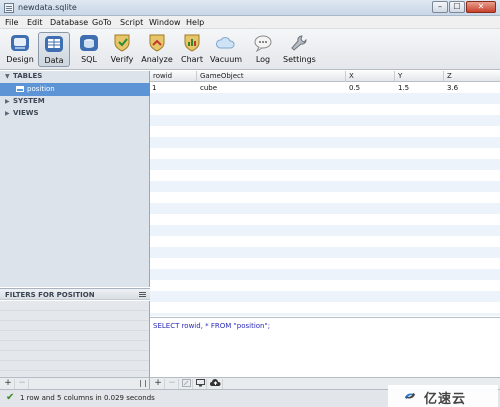 Image resolution: width=500 pixels, height=407 pixels. I want to click on table-row: 1 cube 0.5 1.5 3.6, so click(325, 87).